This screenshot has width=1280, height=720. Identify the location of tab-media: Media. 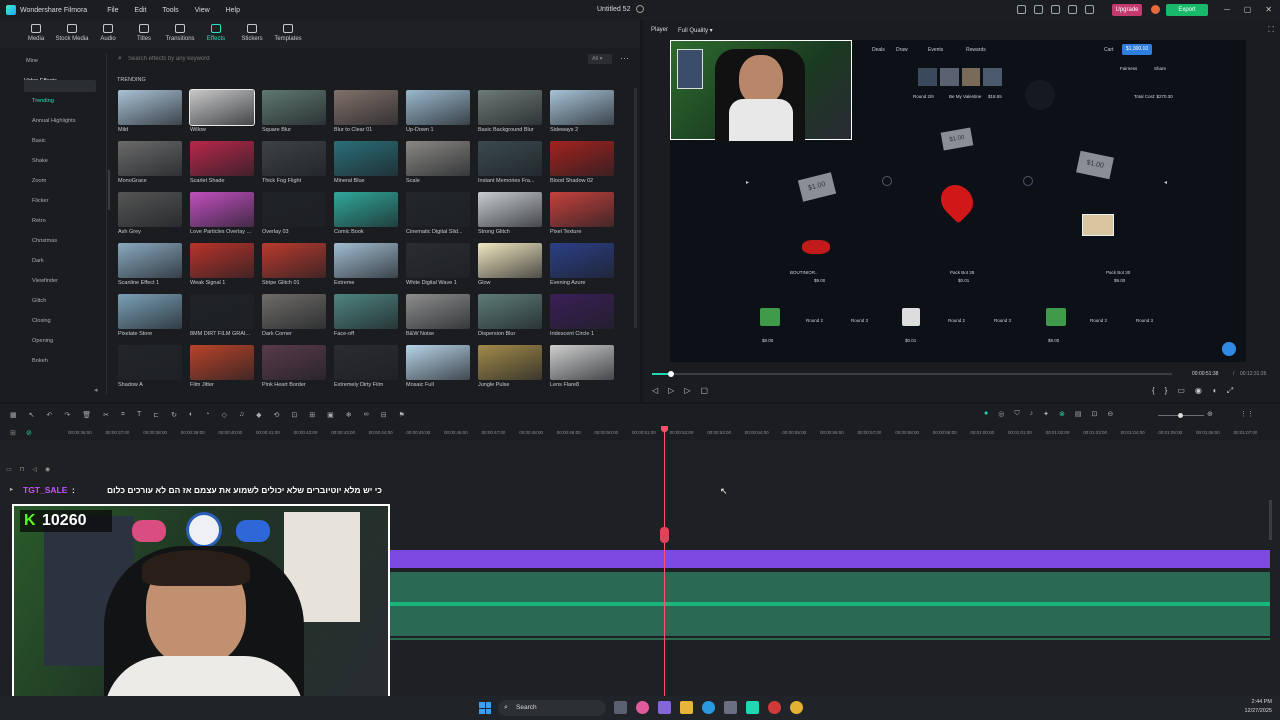
(36, 34).